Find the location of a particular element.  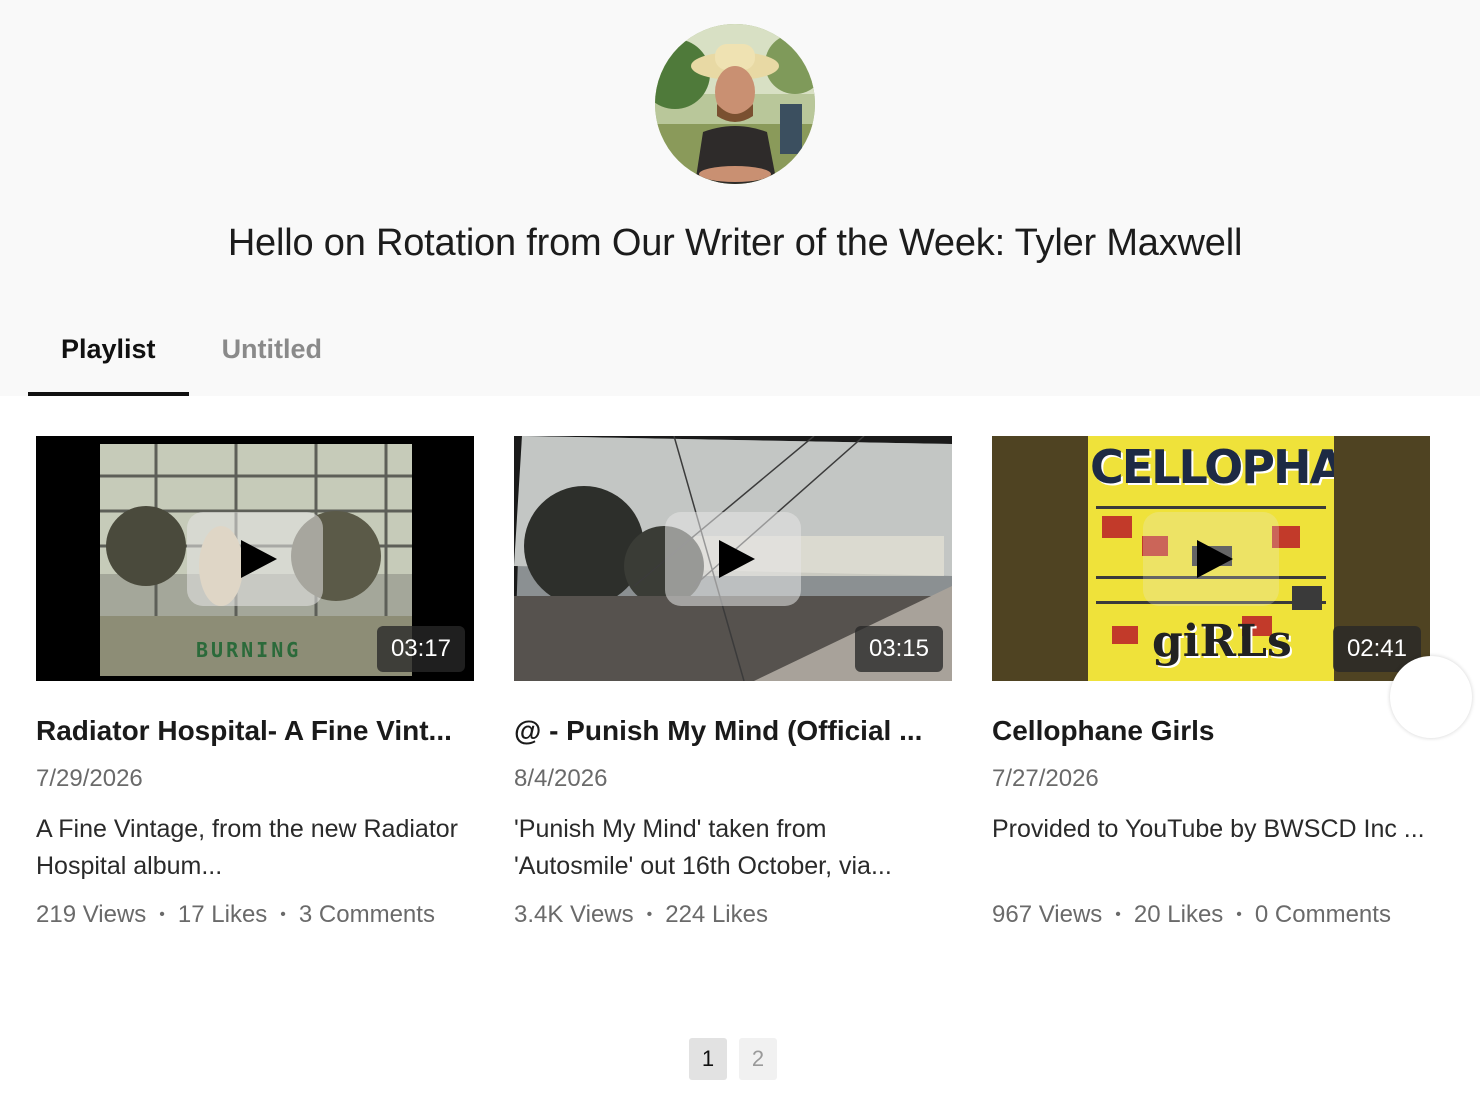

video-stats: 967 Views • 20 Likes • 0 Comments is located at coordinates (1211, 915).